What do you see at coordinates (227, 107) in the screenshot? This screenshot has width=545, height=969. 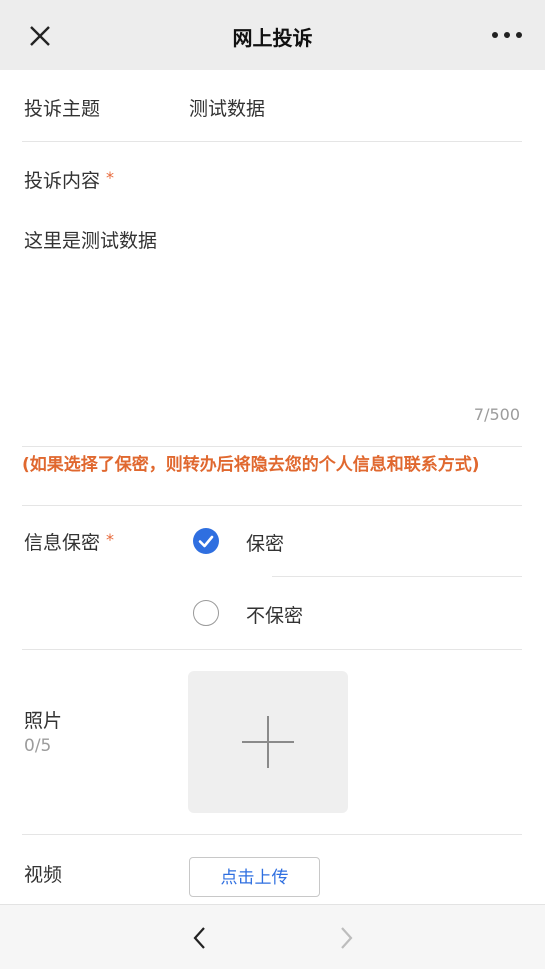 I see `subject-value: 测试数据` at bounding box center [227, 107].